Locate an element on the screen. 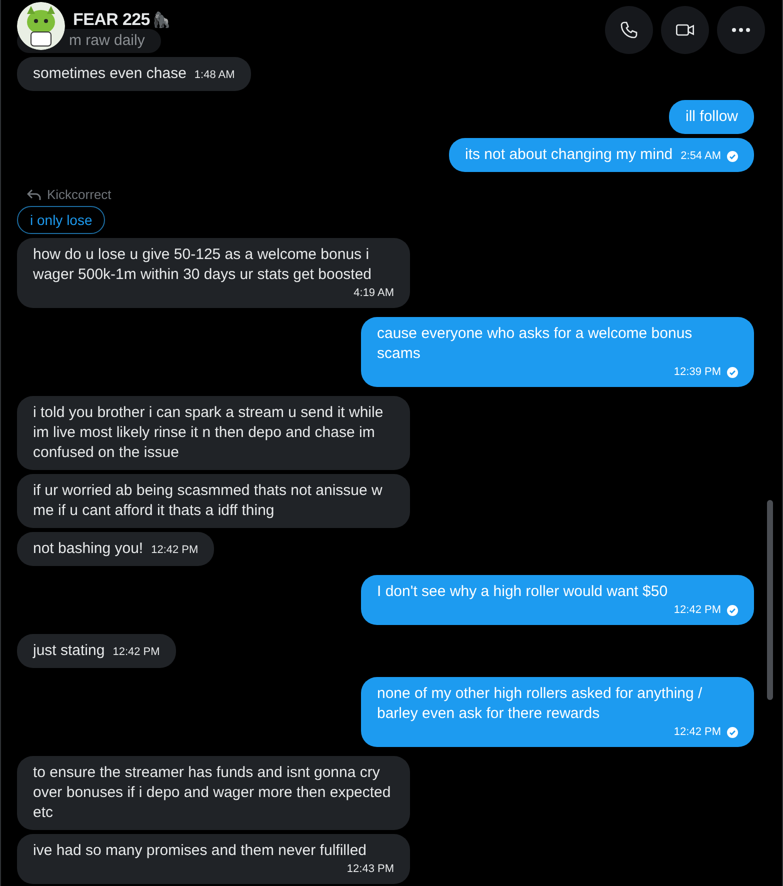 Image resolution: width=783 pixels, height=886 pixels. message-text: its not about changing my mind is located at coordinates (569, 155).